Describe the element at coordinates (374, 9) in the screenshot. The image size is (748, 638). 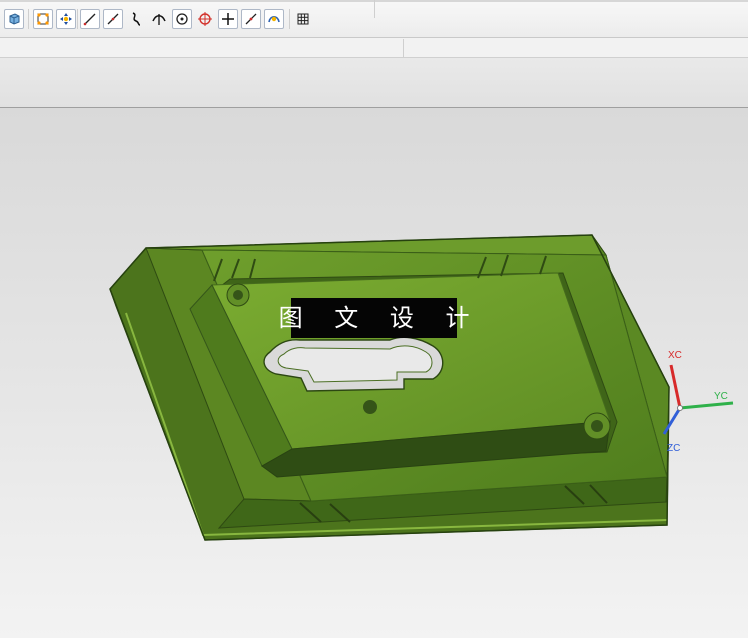
I see `toolbar-edge-divider` at that location.